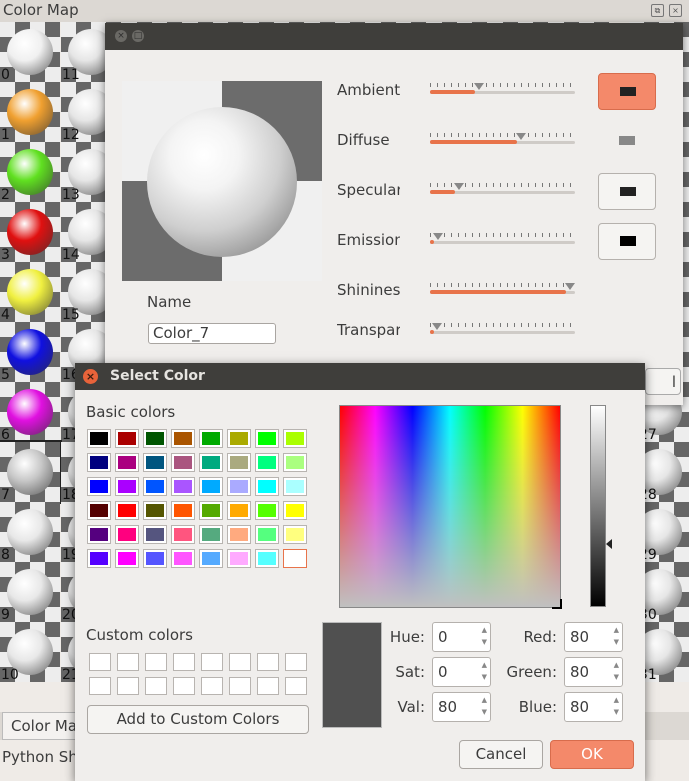 This screenshot has height=781, width=689. I want to click on color-map-cell: 5, so click(30, 352).